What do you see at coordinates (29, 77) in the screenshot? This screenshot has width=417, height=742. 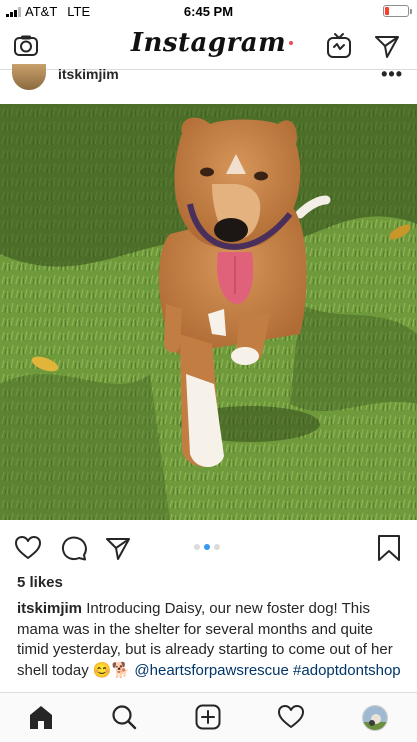 I see `post-author-avatar` at bounding box center [29, 77].